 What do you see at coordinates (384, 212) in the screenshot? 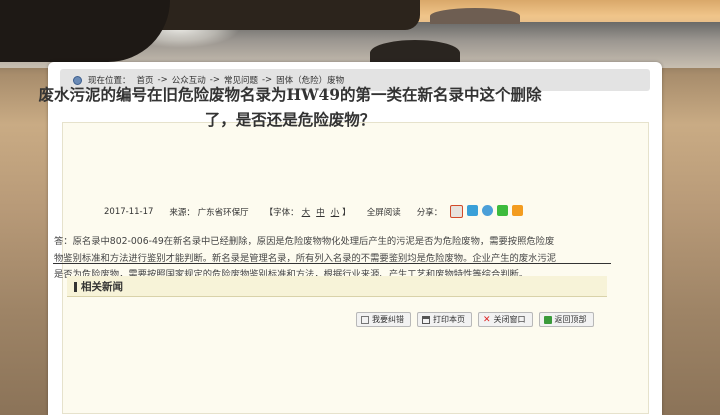
I see `fullscreen-read-link: 全屏阅读` at bounding box center [384, 212].